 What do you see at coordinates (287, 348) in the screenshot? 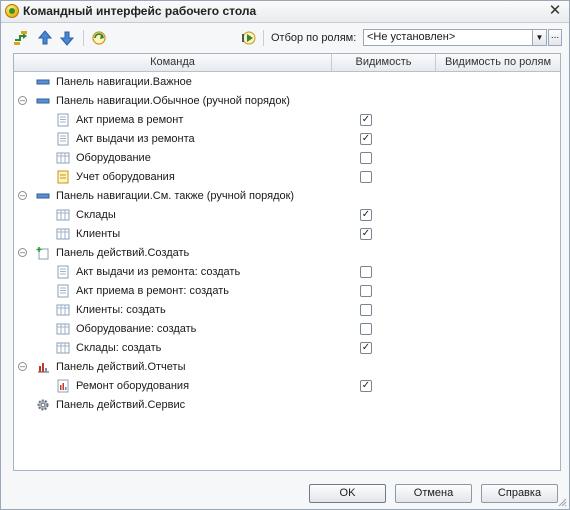
I see `tree-item-row: Склады: создать ✓` at bounding box center [287, 348].